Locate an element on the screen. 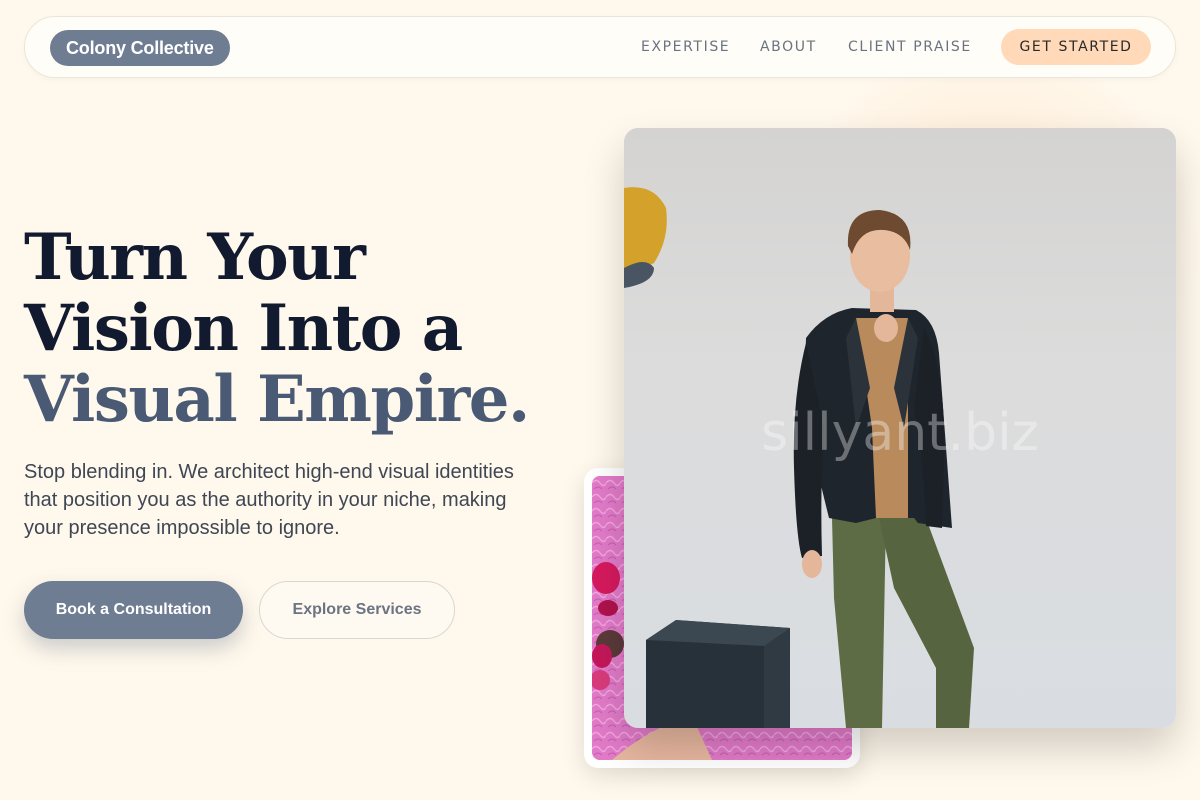 The height and width of the screenshot is (800, 1200). hero-headline: Turn Your Vision Into a Visual Empire. is located at coordinates (294, 328).